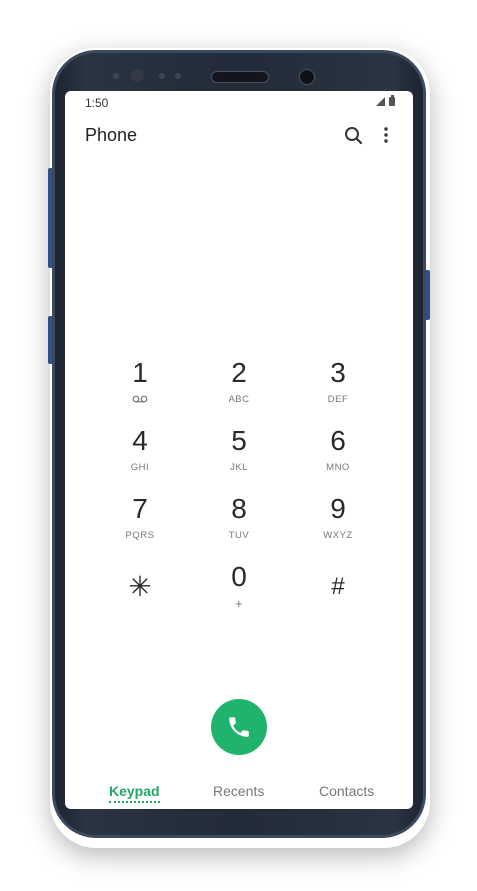  I want to click on key-letters: GHI, so click(140, 467).